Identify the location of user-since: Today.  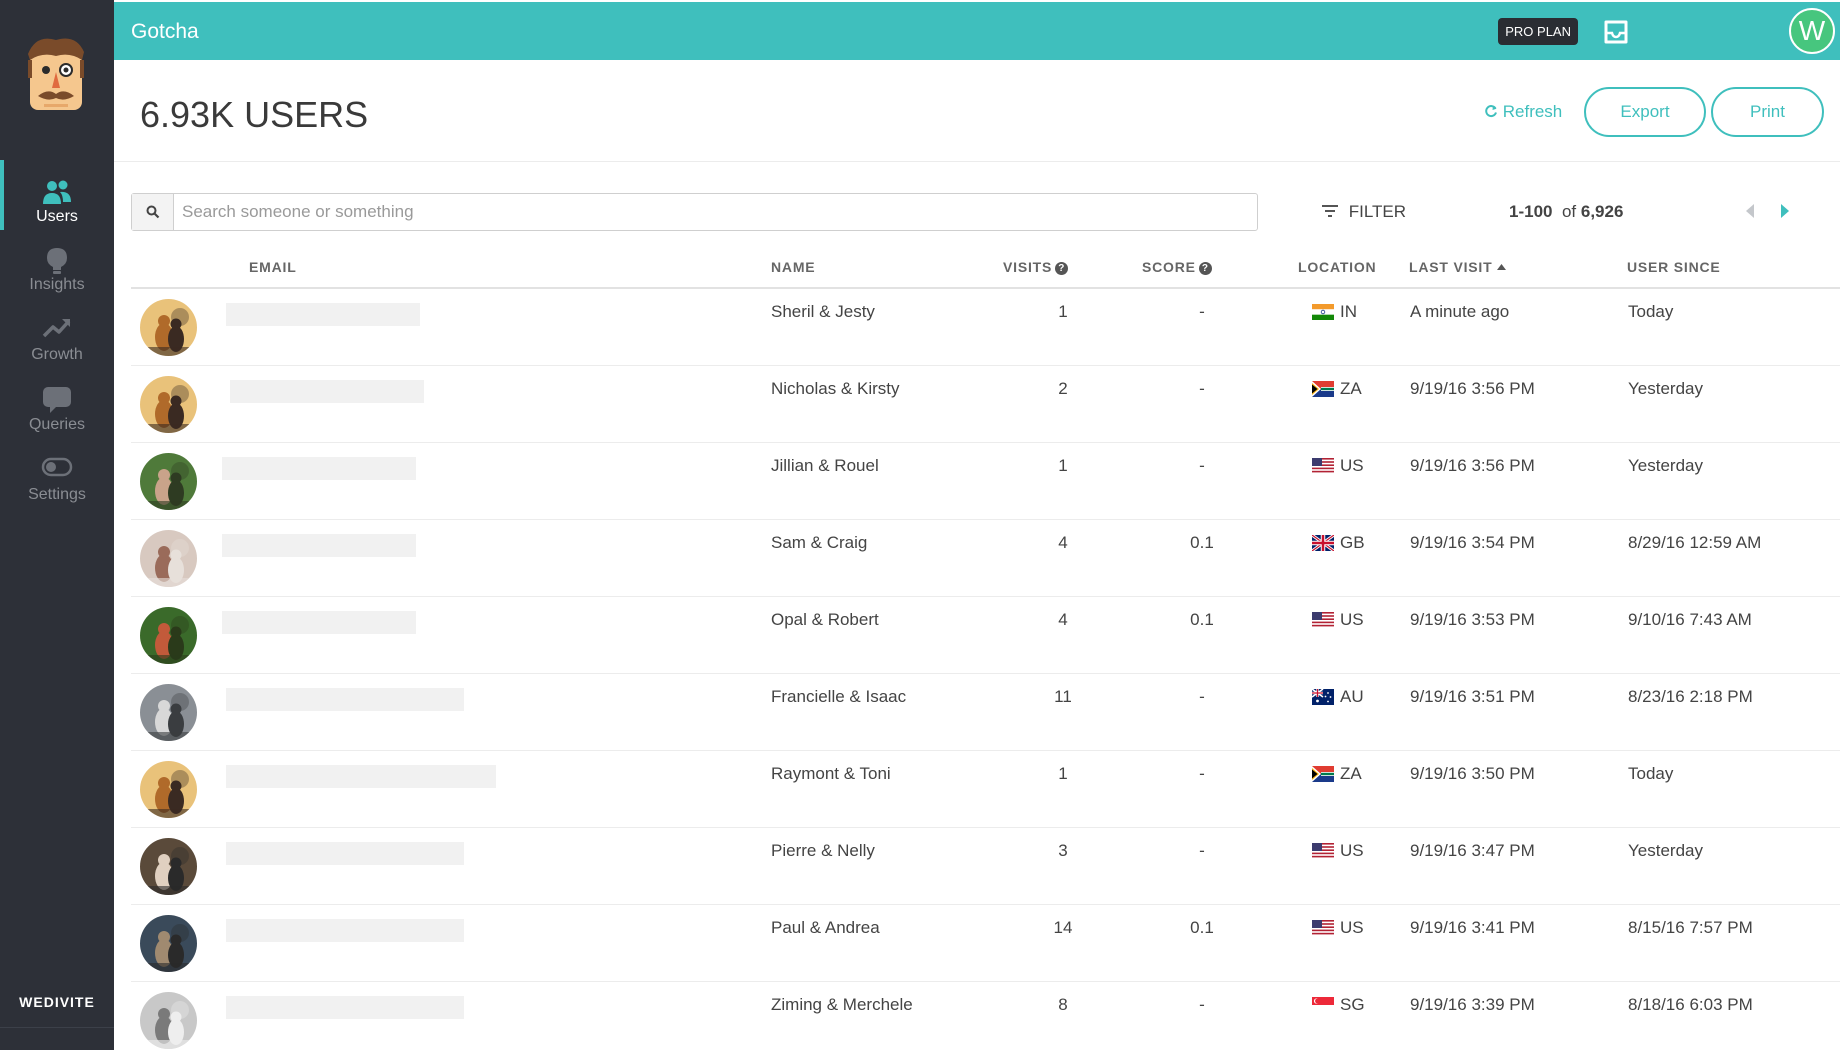
(1651, 773).